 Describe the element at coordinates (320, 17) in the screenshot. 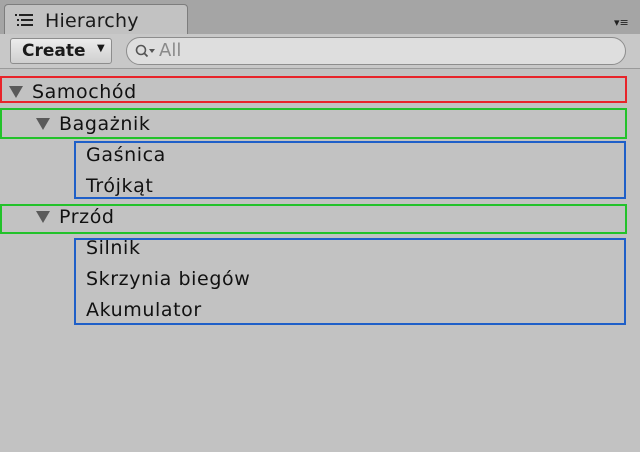

I see `tab-strip: Hierarchy ▾≡` at that location.